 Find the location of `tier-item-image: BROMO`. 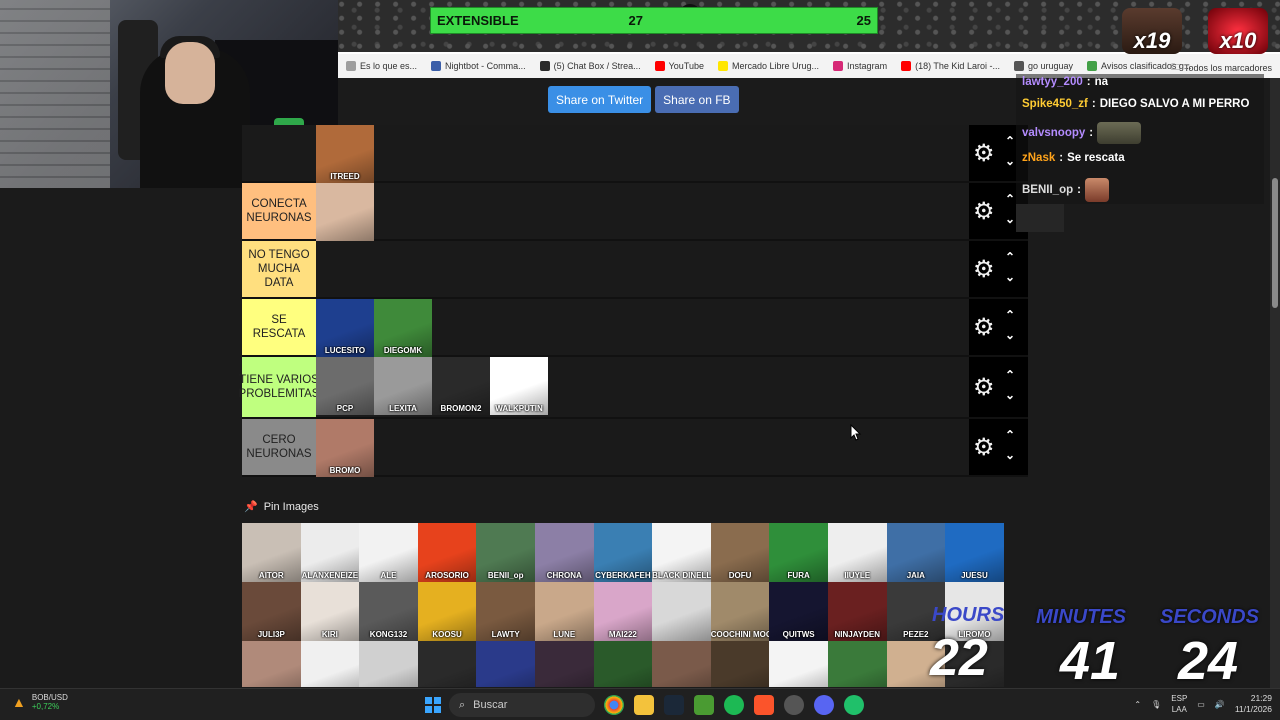

tier-item-image: BROMO is located at coordinates (345, 448).